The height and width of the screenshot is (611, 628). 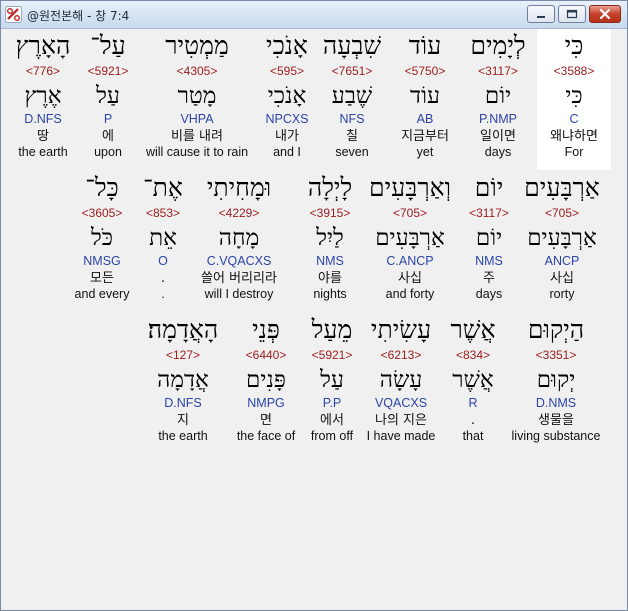 What do you see at coordinates (473, 355) in the screenshot?
I see `strongs-number: <834>` at bounding box center [473, 355].